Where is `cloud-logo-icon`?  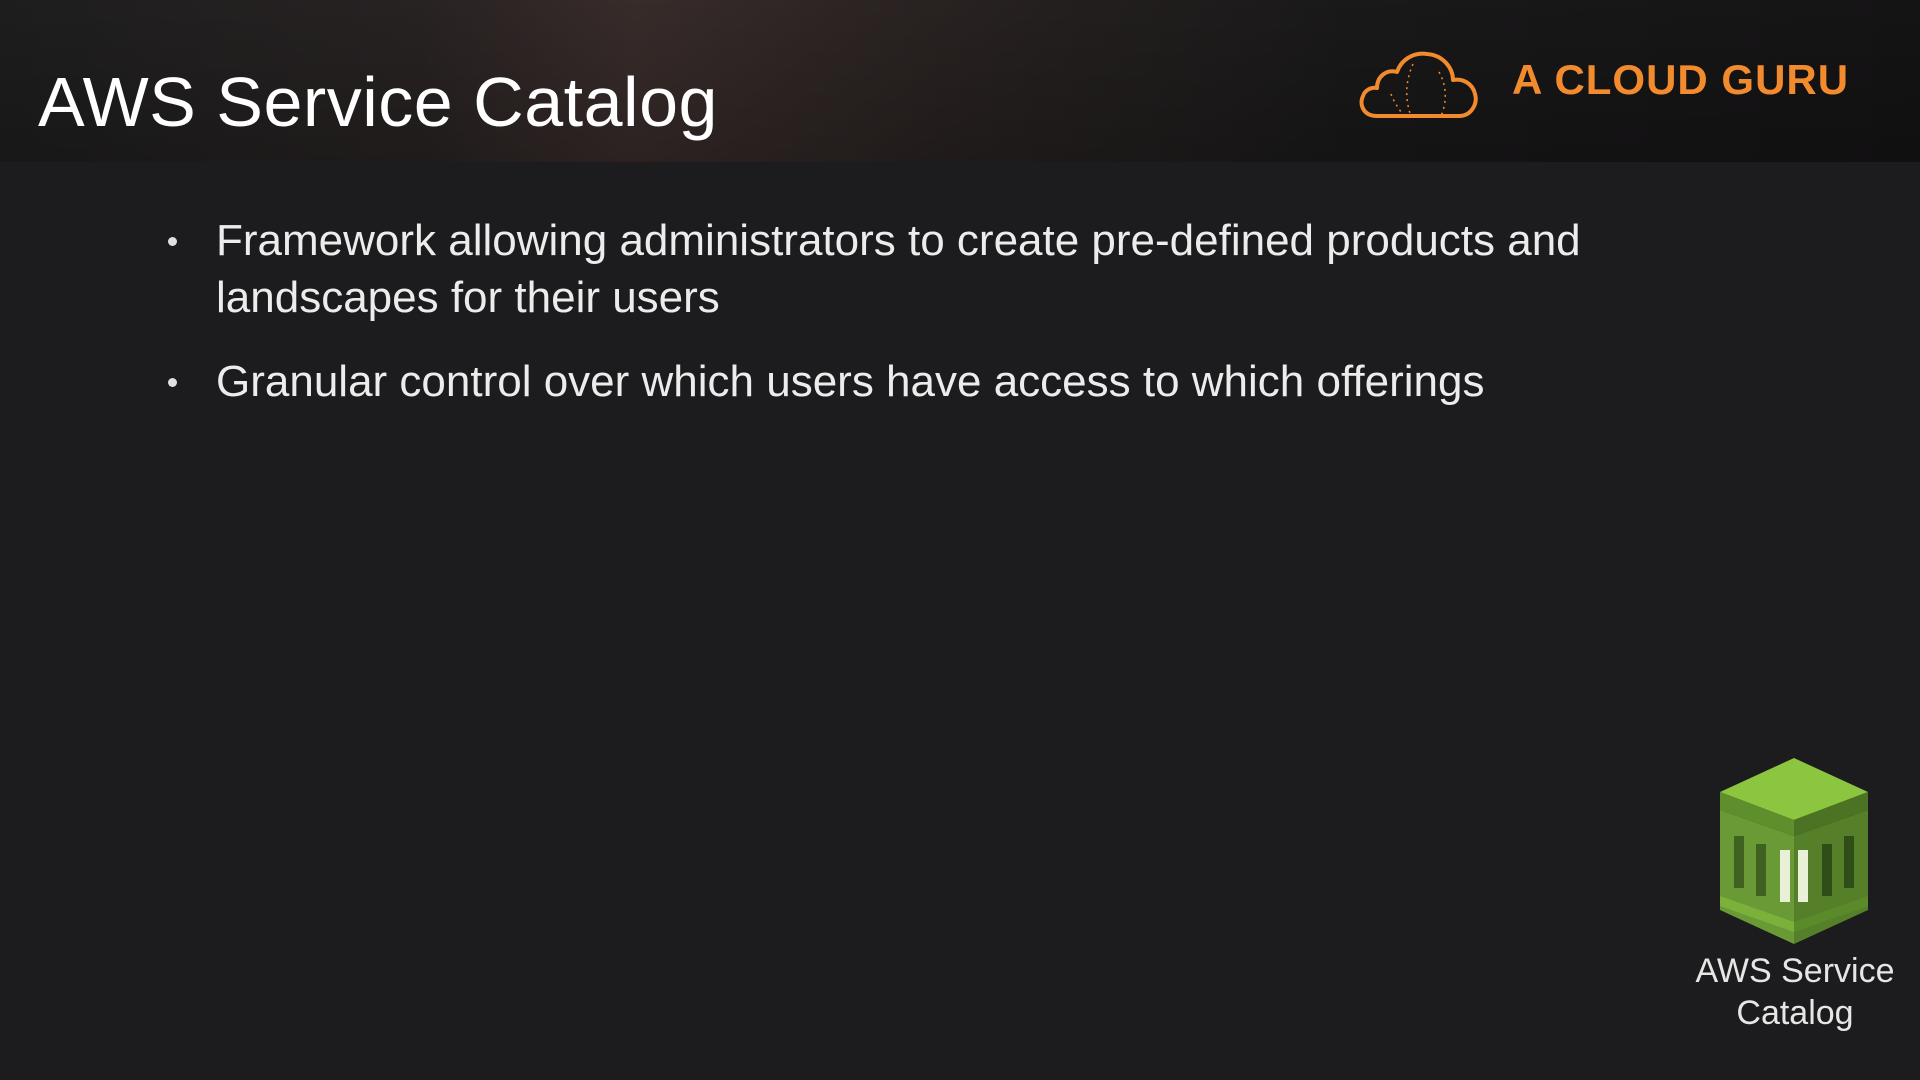
cloud-logo-icon is located at coordinates (1418, 84).